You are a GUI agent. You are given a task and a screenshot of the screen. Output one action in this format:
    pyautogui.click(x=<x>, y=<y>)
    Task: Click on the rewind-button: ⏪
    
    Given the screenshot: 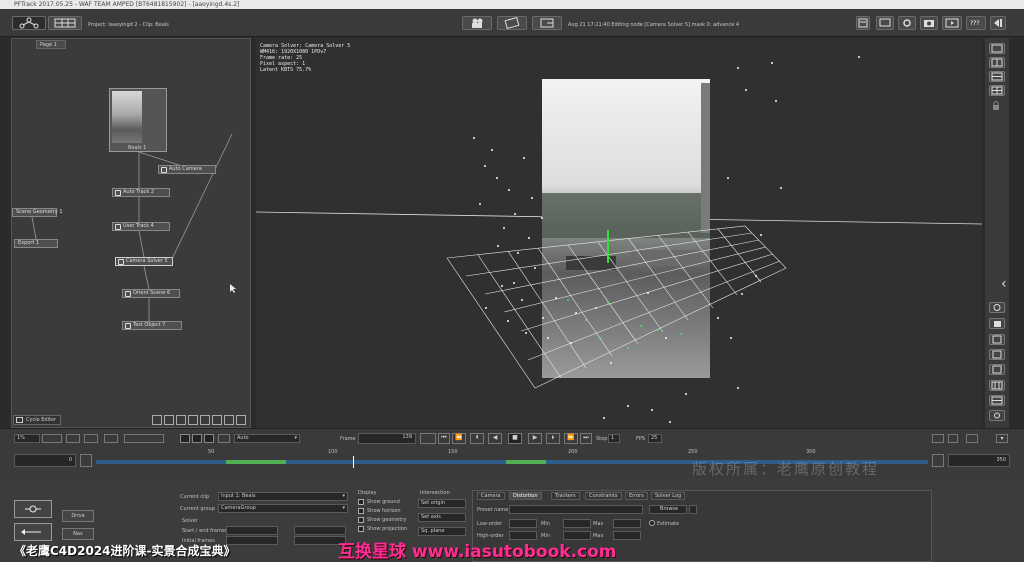 What is the action you would take?
    pyautogui.click(x=459, y=438)
    